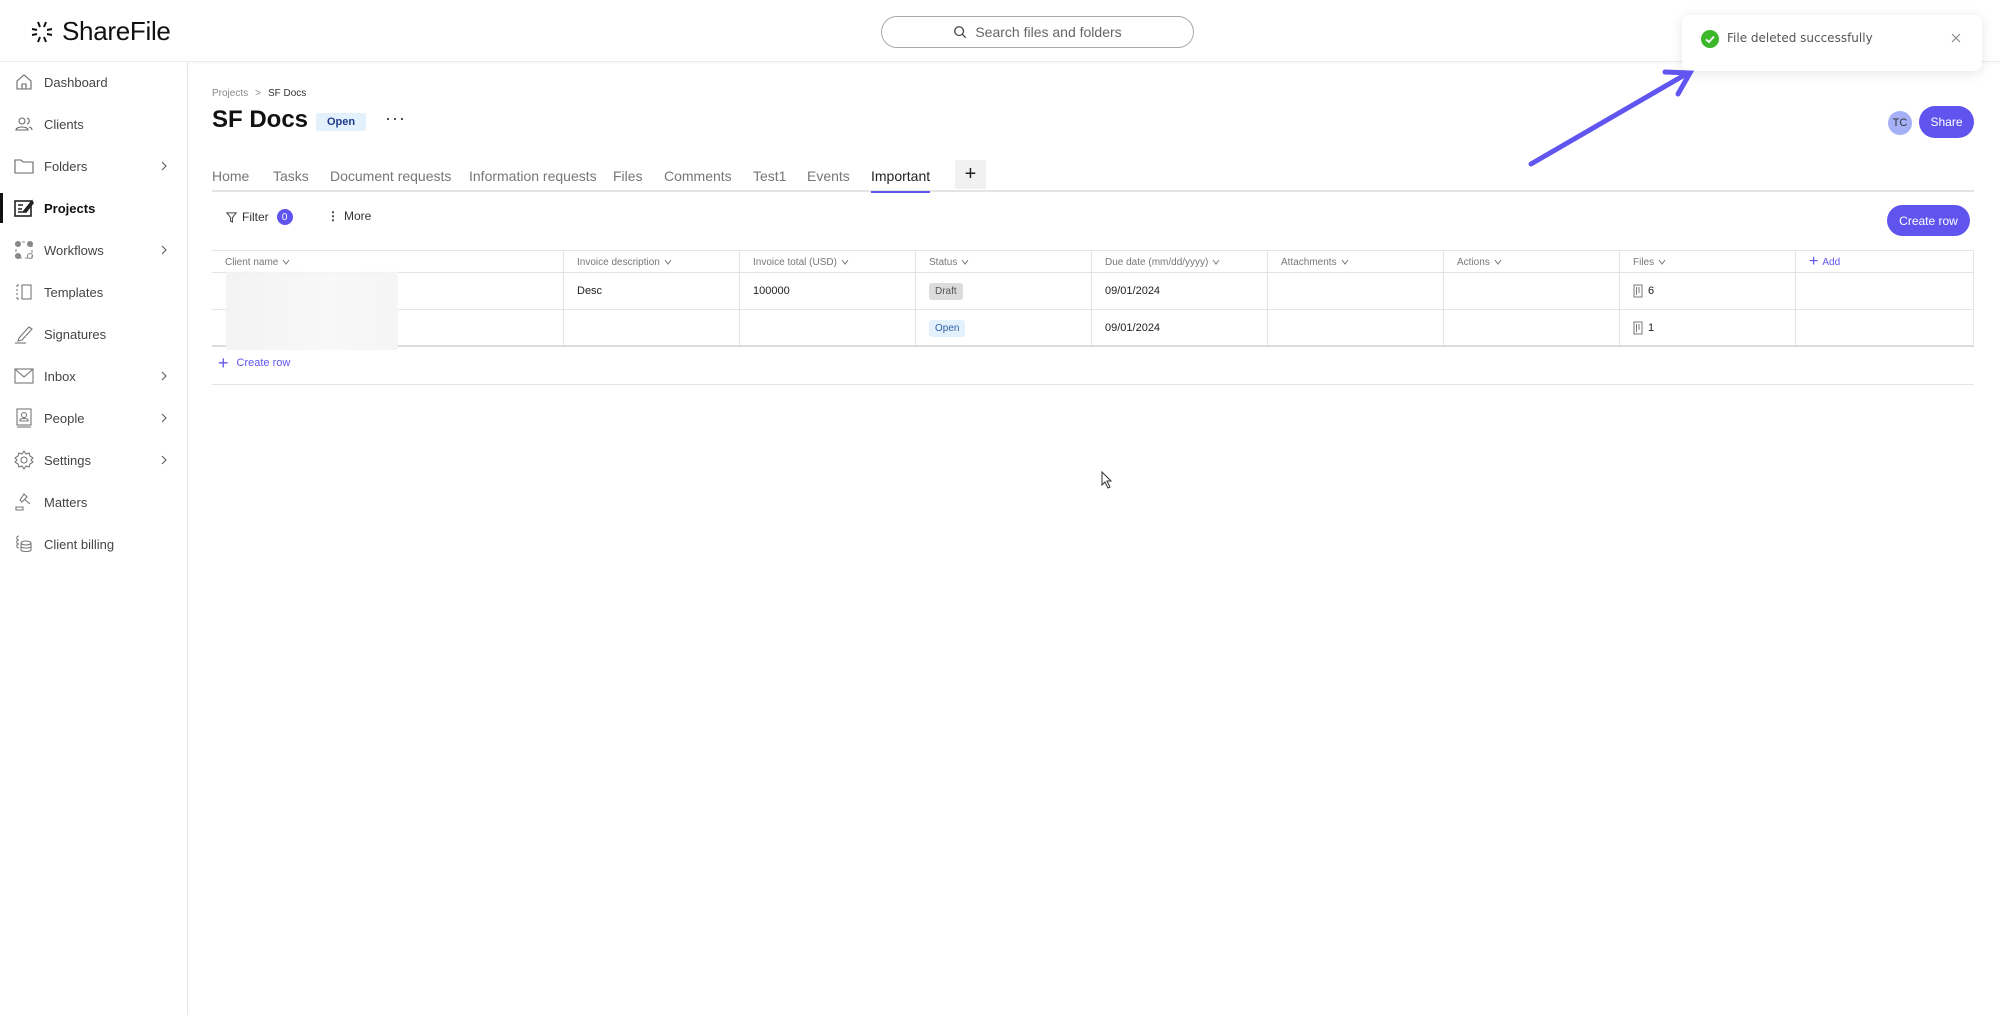 The image size is (2000, 1015). Describe the element at coordinates (628, 176) in the screenshot. I see `tab-files: Files` at that location.